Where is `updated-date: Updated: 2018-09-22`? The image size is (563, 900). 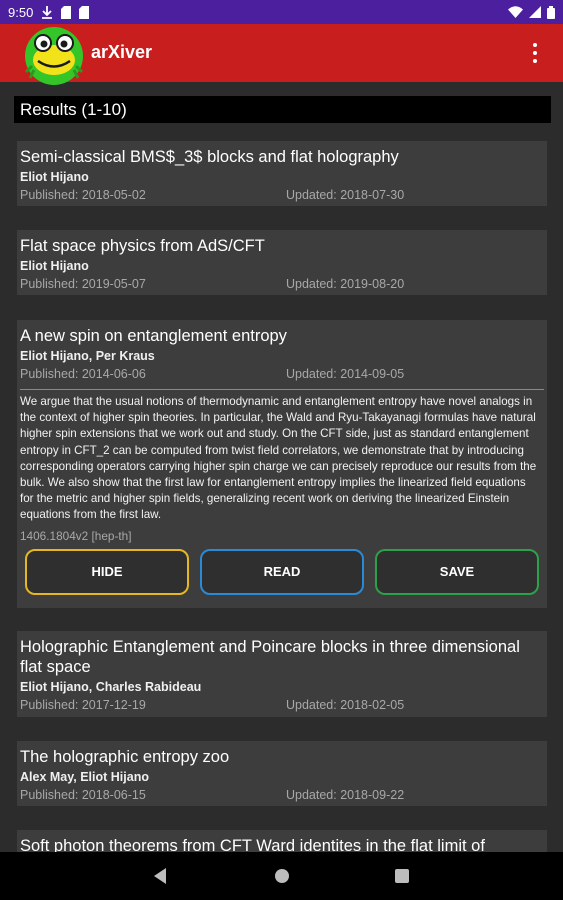 updated-date: Updated: 2018-09-22 is located at coordinates (345, 795).